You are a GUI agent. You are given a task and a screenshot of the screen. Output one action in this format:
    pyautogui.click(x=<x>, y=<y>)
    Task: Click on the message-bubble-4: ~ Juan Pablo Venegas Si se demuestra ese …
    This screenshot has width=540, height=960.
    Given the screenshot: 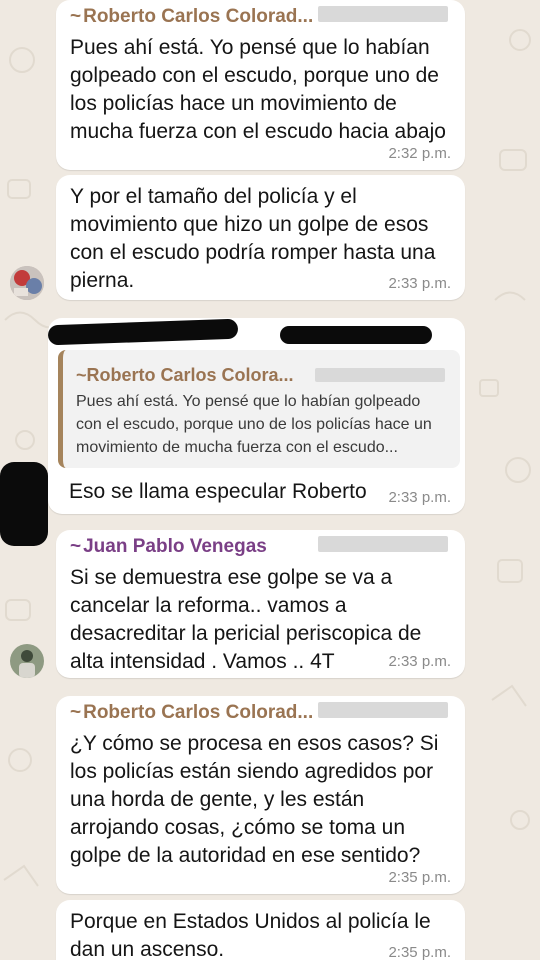 What is the action you would take?
    pyautogui.click(x=260, y=604)
    